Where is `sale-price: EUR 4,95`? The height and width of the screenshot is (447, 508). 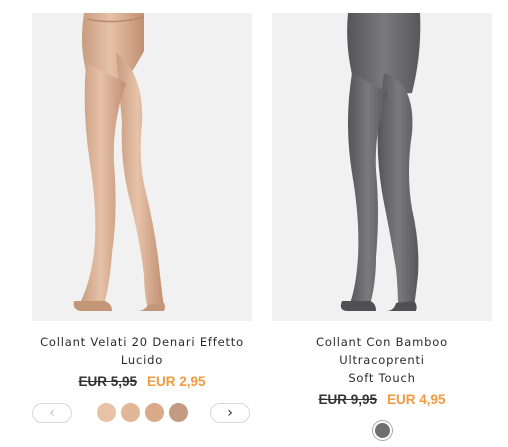 sale-price: EUR 4,95 is located at coordinates (416, 399).